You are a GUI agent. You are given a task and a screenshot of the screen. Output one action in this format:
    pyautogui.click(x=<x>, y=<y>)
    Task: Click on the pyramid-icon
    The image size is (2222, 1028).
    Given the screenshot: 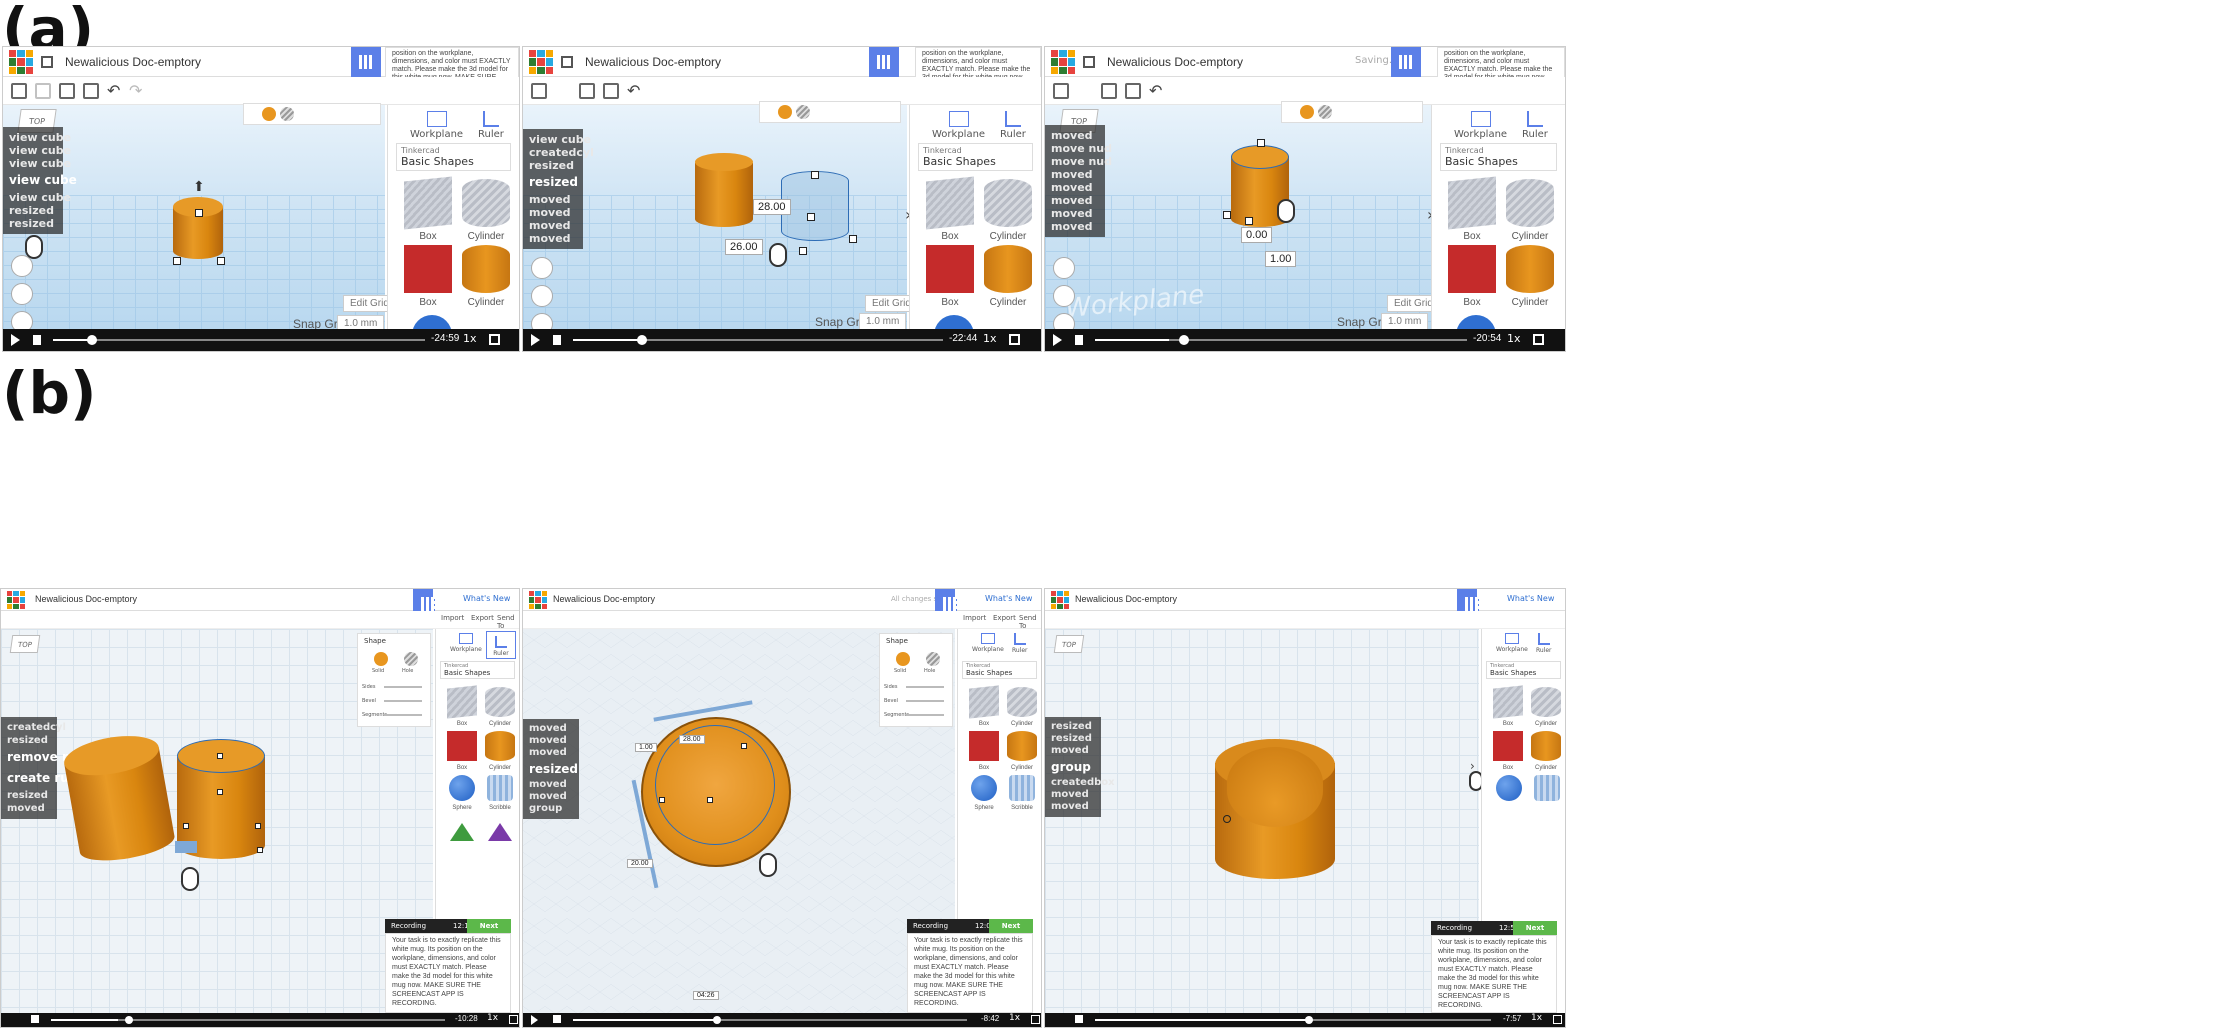 What is the action you would take?
    pyautogui.click(x=500, y=832)
    